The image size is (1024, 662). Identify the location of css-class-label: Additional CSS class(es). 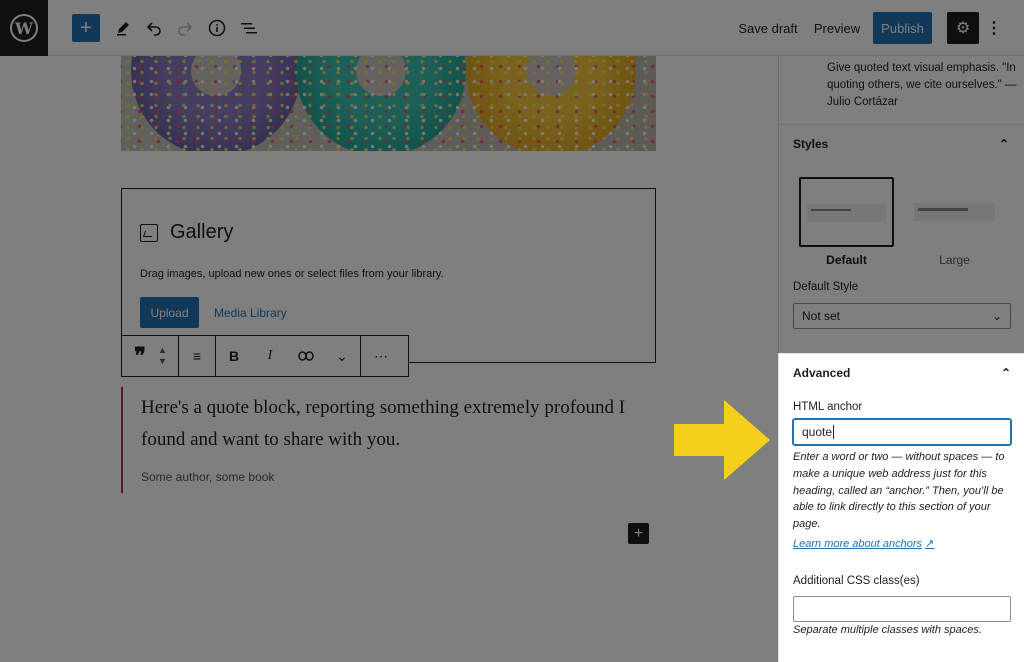
(856, 581).